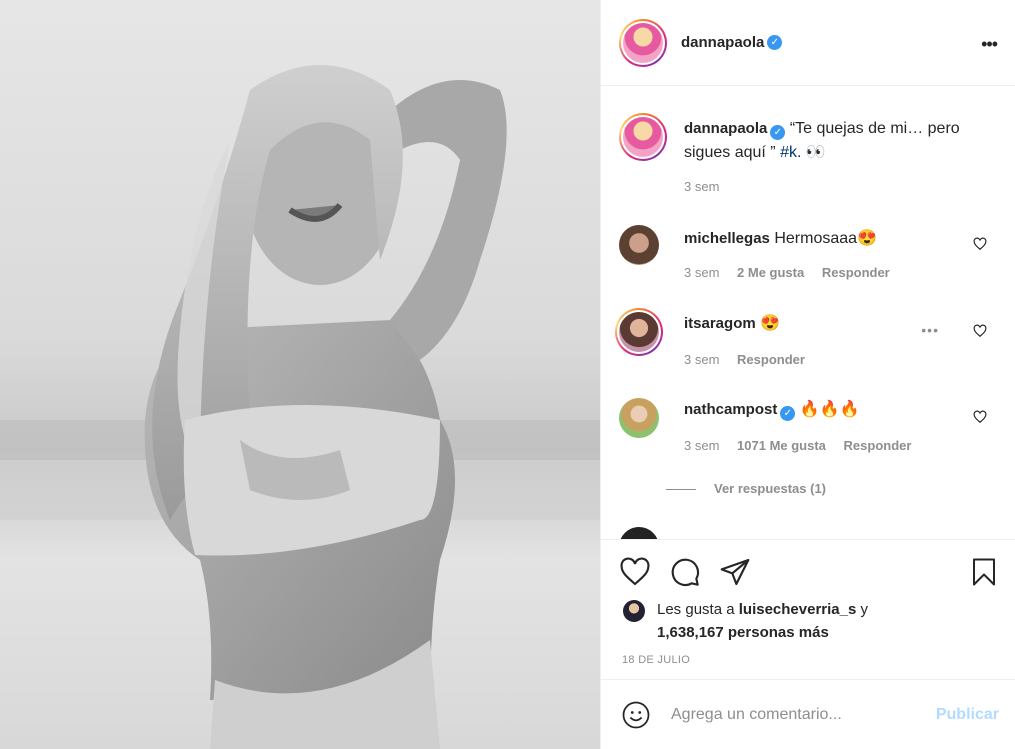 Image resolution: width=1015 pixels, height=749 pixels. I want to click on comment-meta: 3 sem 2 Me gusta Responder, so click(794, 272).